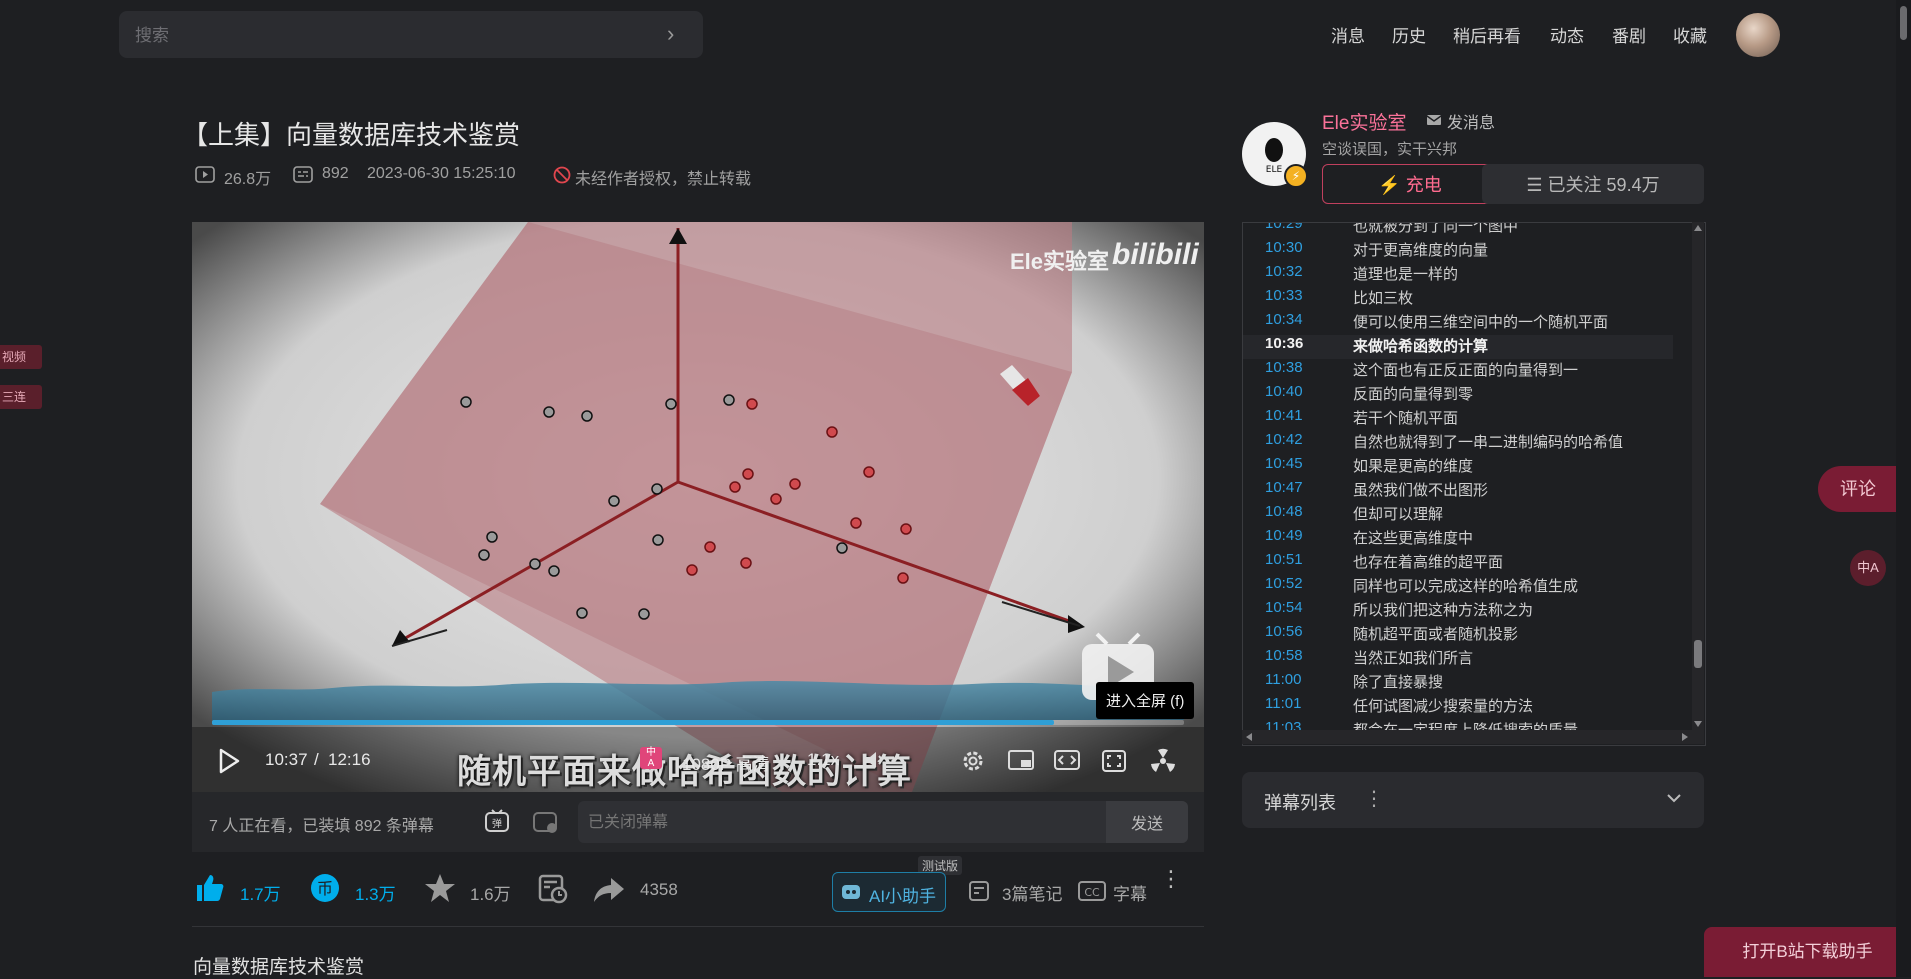 The image size is (1911, 979). What do you see at coordinates (1147, 822) in the screenshot?
I see `danmaku-send-button: 发送` at bounding box center [1147, 822].